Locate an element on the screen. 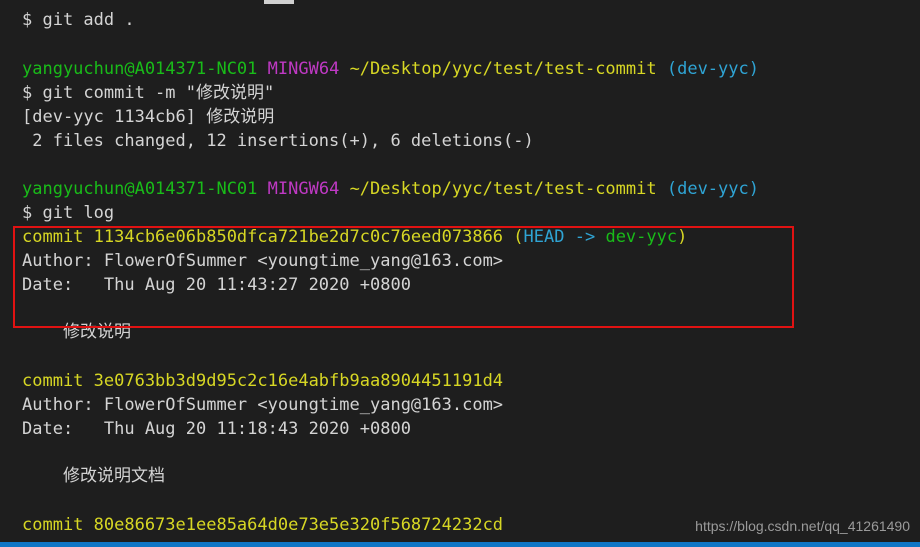  log-date-2: Date: Thu Aug 20 11:18:43 2020 +0800 is located at coordinates (216, 429).